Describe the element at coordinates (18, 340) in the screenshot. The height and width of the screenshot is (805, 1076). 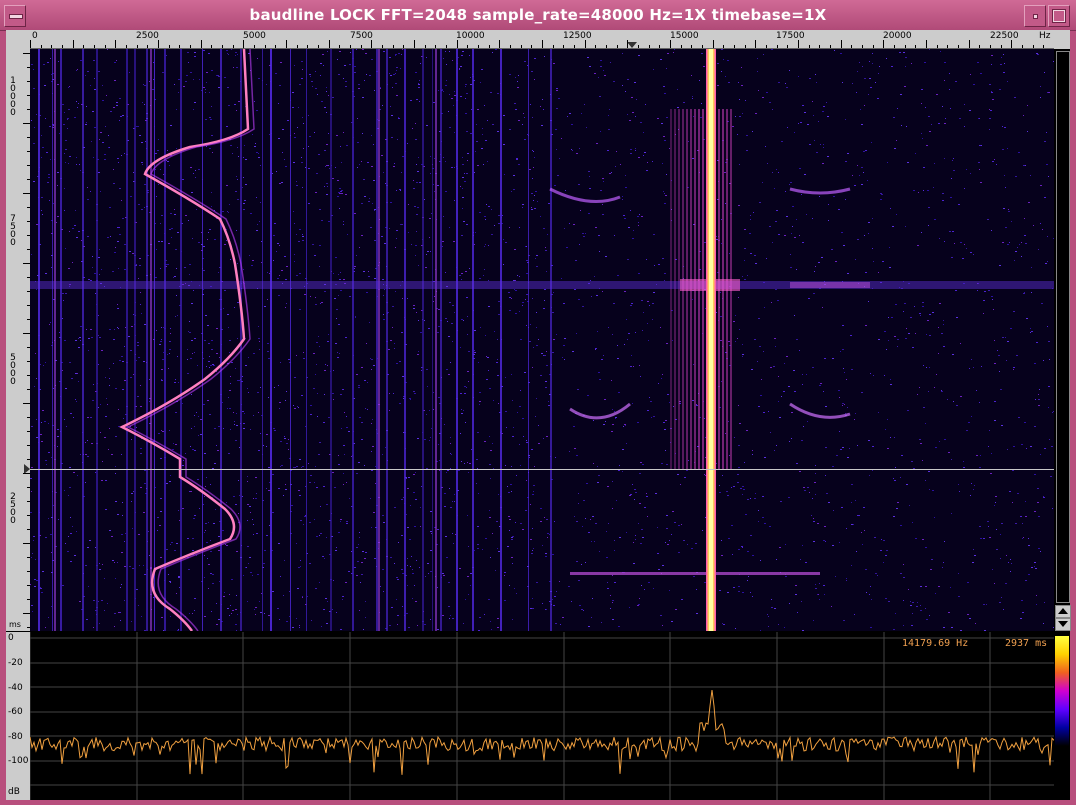
I see `time-ruler: 10000 7500 5000 2500 ms` at that location.